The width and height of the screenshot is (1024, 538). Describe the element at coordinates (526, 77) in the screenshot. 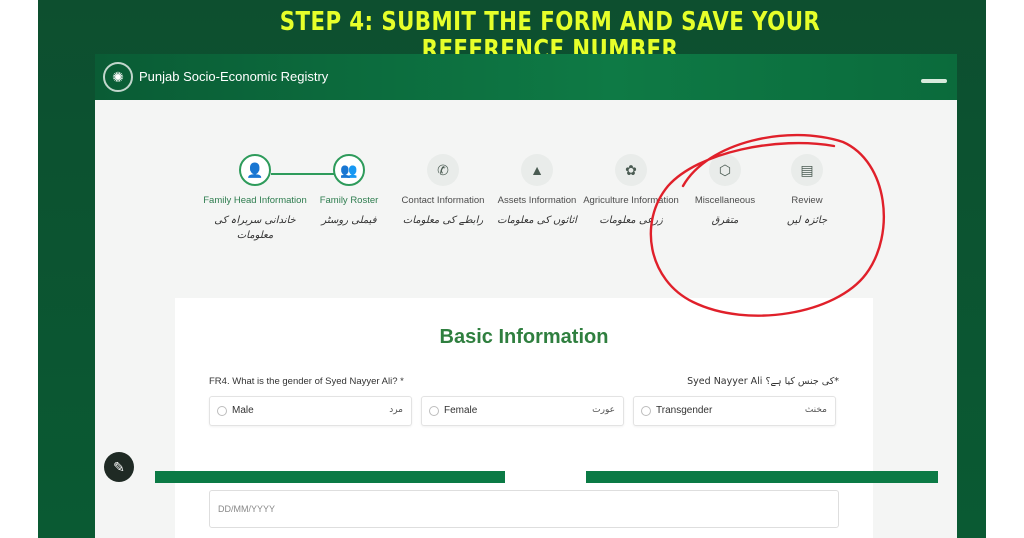

I see `app-header: ✺ Punjab Socio-Economic Registry` at that location.